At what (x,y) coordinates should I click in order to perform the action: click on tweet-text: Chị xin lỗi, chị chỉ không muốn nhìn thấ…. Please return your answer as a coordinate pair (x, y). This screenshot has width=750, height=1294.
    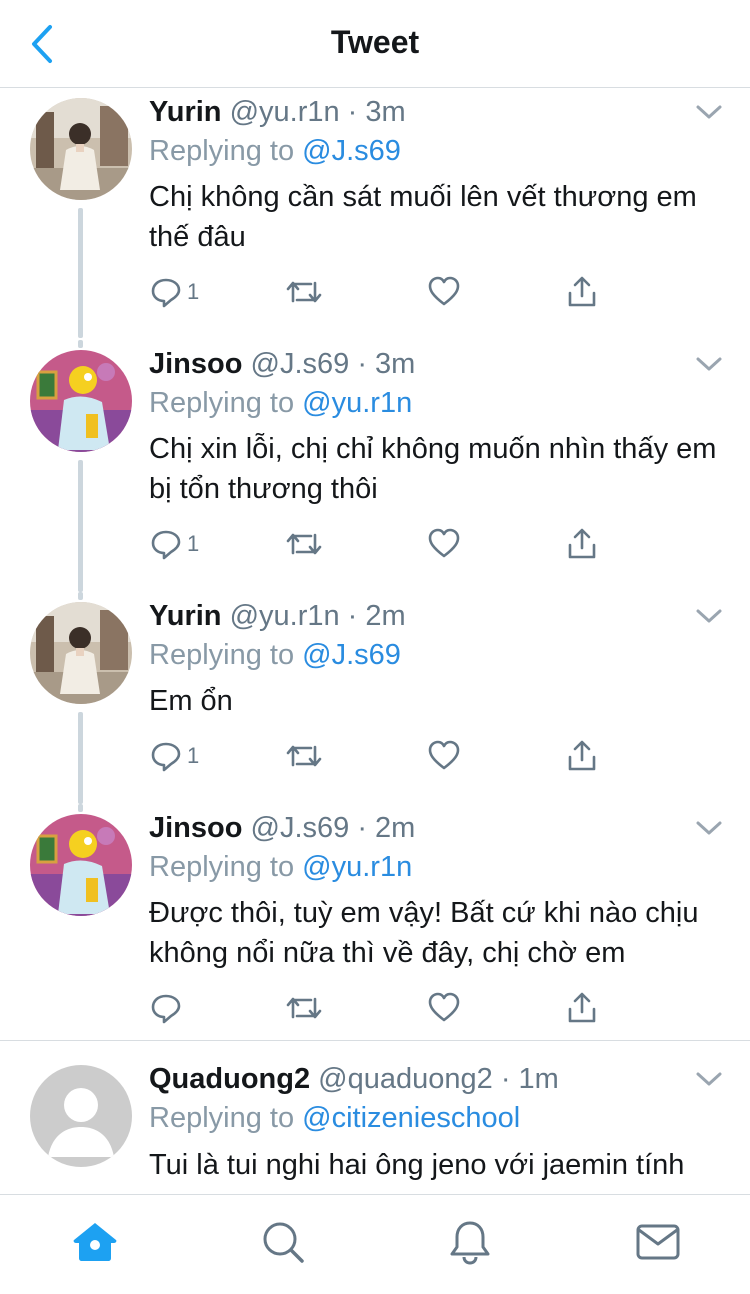
    Looking at the image, I should click on (433, 469).